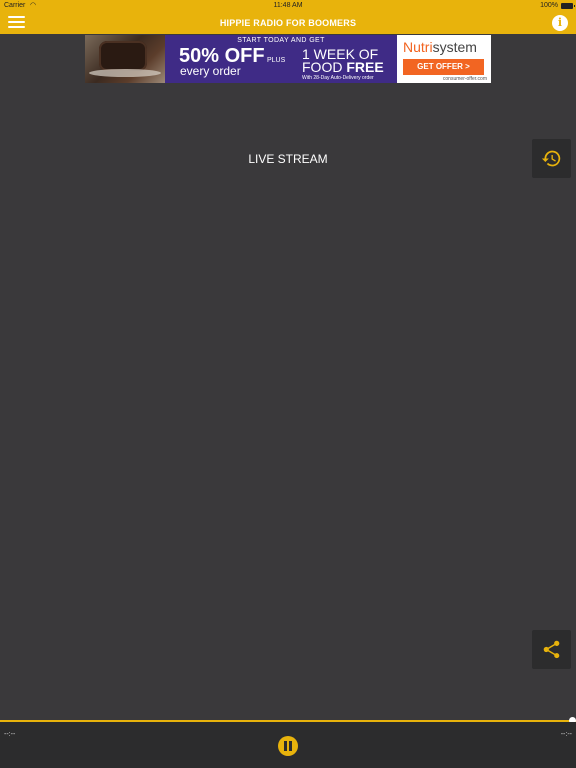 The width and height of the screenshot is (576, 768). I want to click on nav-bar: HIPPIE RADIO FOR BOOMERS i, so click(288, 23).